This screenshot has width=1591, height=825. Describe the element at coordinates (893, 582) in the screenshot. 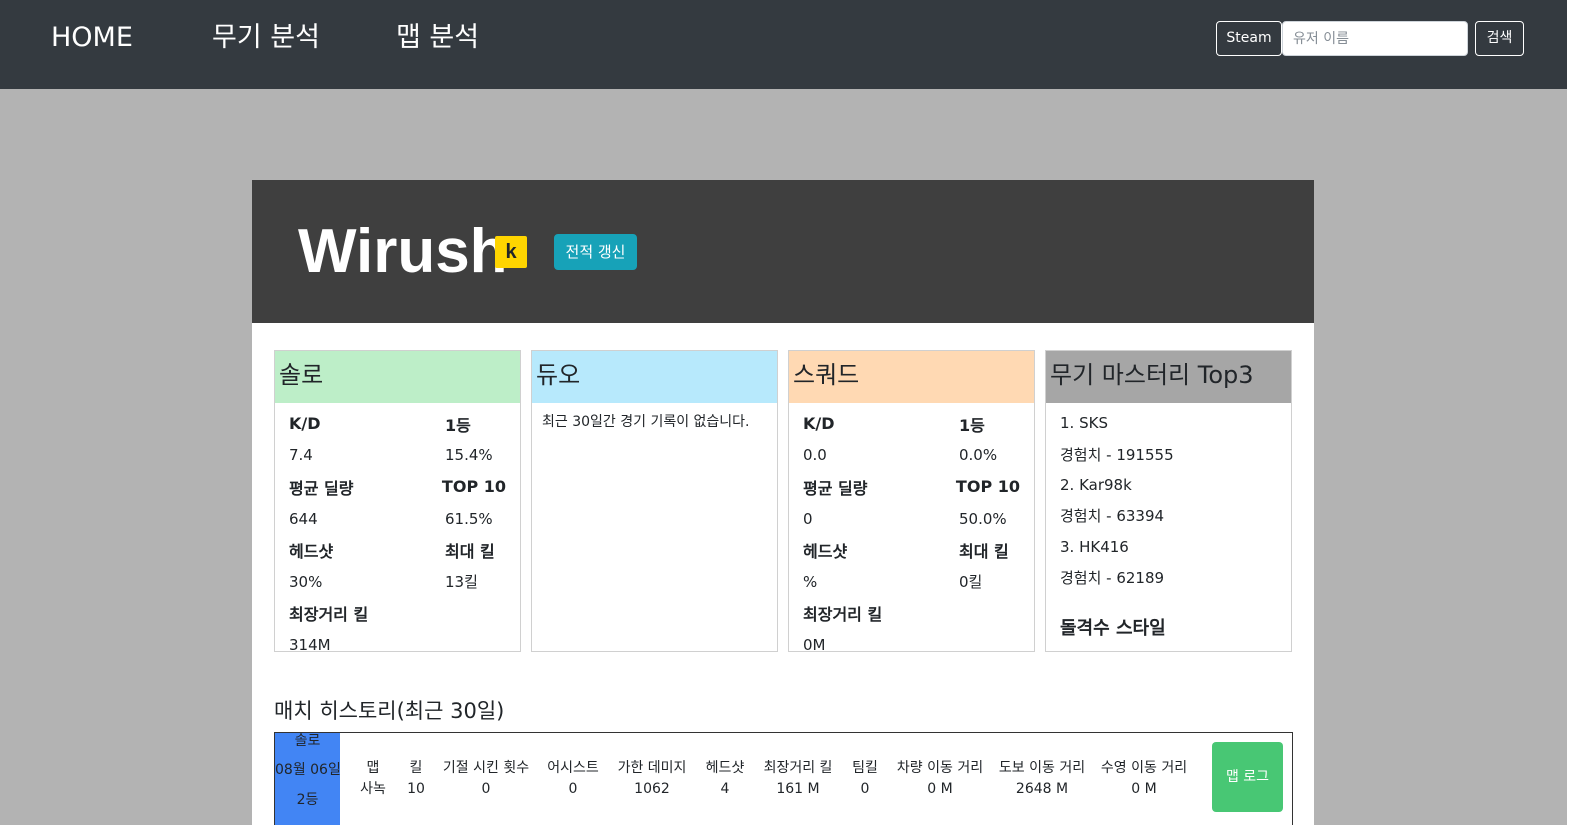

I see `stat-row: % 0킬` at that location.